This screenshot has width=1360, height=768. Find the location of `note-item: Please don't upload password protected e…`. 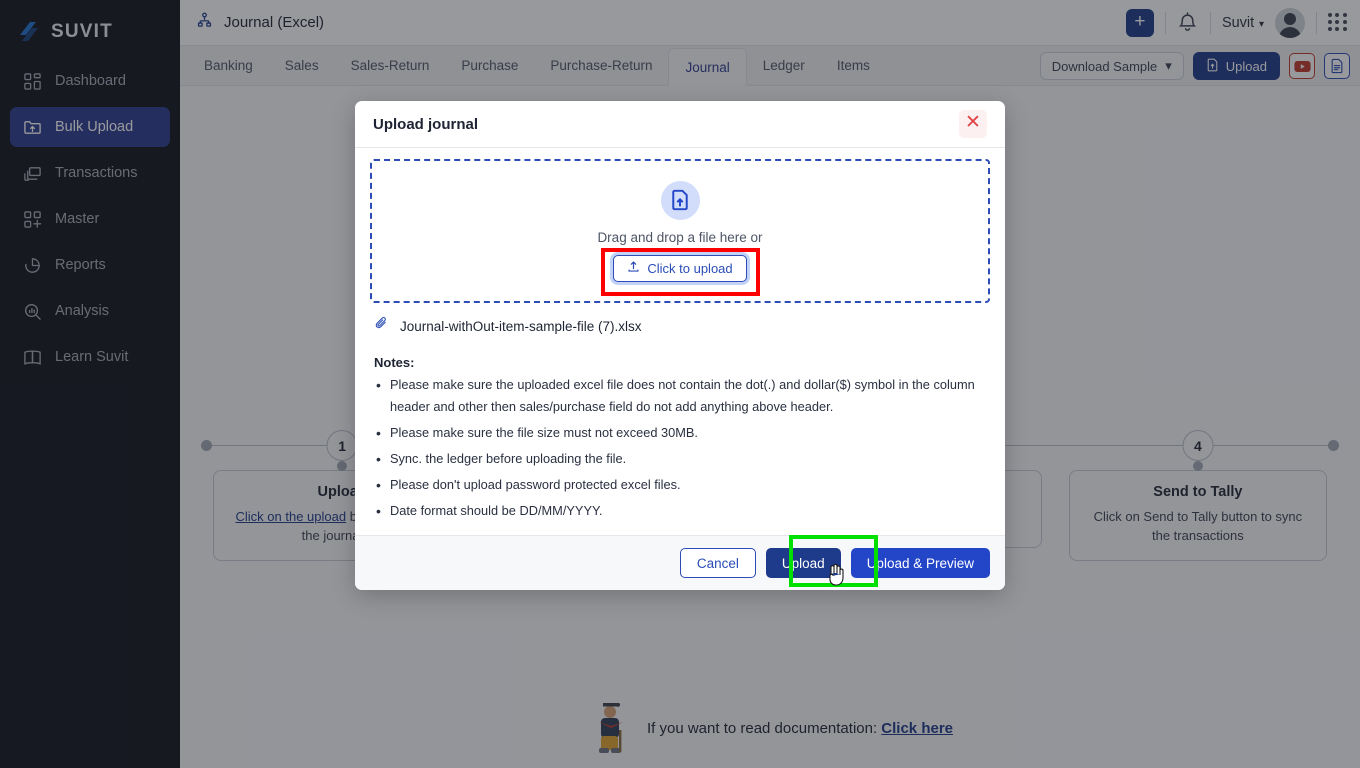

note-item: Please don't upload password protected e… is located at coordinates (681, 485).